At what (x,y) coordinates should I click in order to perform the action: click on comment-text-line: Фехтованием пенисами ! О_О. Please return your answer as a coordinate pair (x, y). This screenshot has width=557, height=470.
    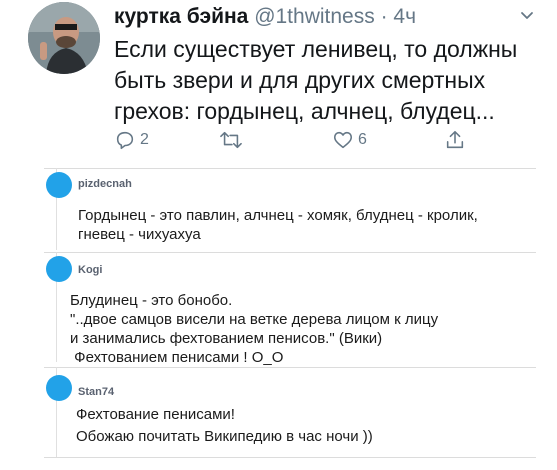
    Looking at the image, I should click on (177, 357).